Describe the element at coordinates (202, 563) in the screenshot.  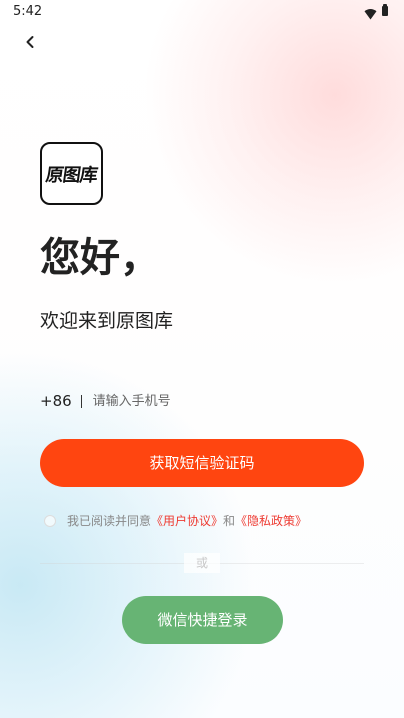
I see `or-divider-text: 或` at that location.